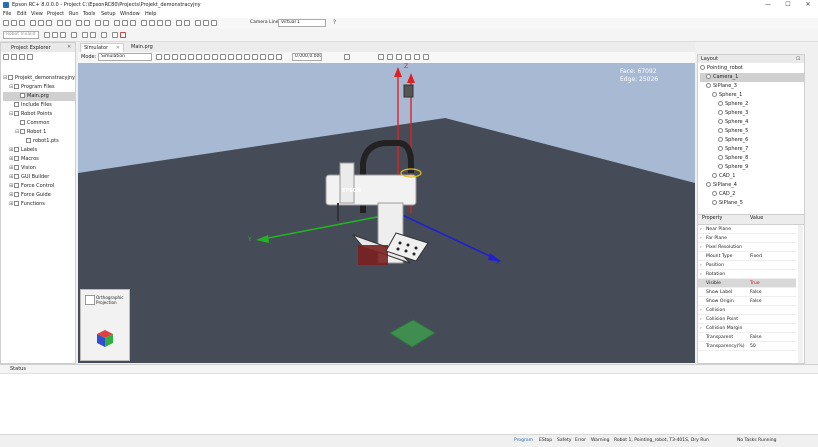 The width and height of the screenshot is (818, 447). I want to click on property-row: Show Origin False, so click(747, 301).